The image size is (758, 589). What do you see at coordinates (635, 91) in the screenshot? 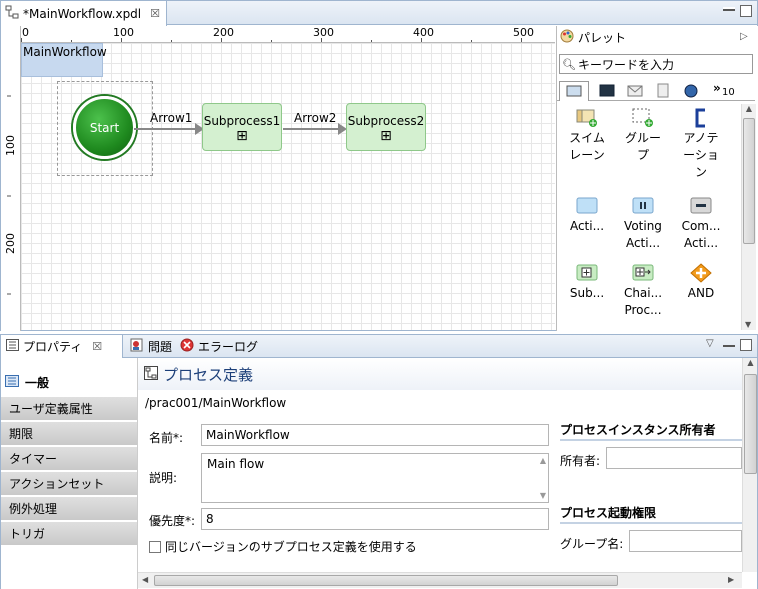
I see `palette-tab-mail` at bounding box center [635, 91].